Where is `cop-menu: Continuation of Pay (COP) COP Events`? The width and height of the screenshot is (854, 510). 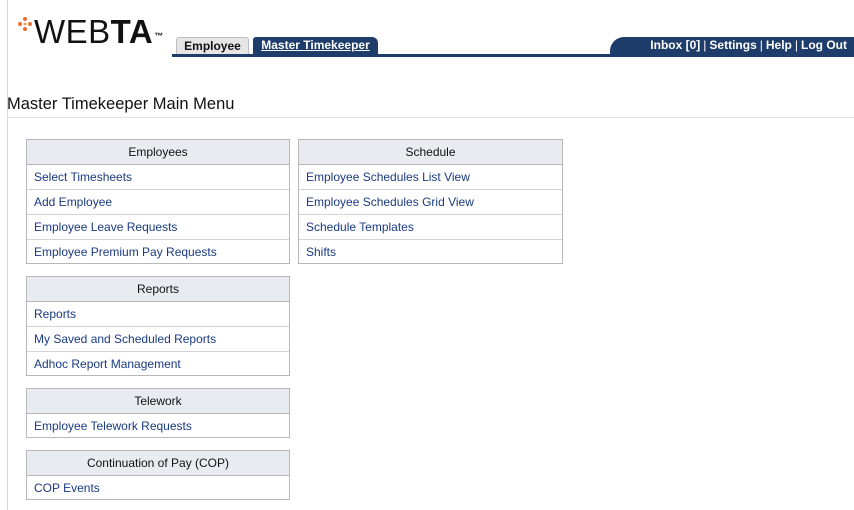 cop-menu: Continuation of Pay (COP) COP Events is located at coordinates (158, 475).